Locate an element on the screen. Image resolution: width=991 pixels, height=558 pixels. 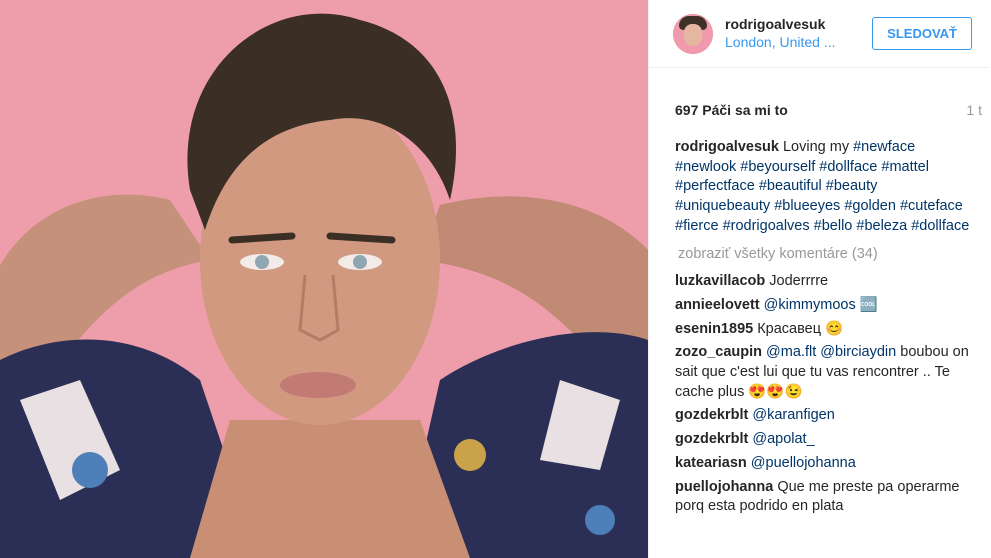
hashtag-link: #bello is located at coordinates (833, 226).